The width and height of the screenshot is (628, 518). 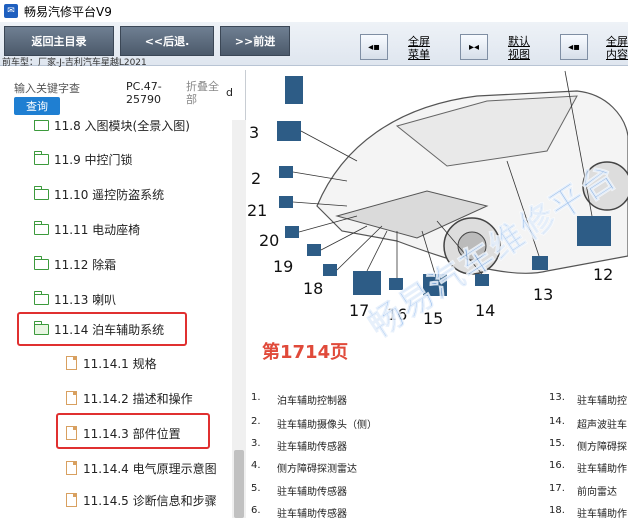 I want to click on tree-item: 11.14.5 诊断信息和步骤, so click(x=141, y=500).